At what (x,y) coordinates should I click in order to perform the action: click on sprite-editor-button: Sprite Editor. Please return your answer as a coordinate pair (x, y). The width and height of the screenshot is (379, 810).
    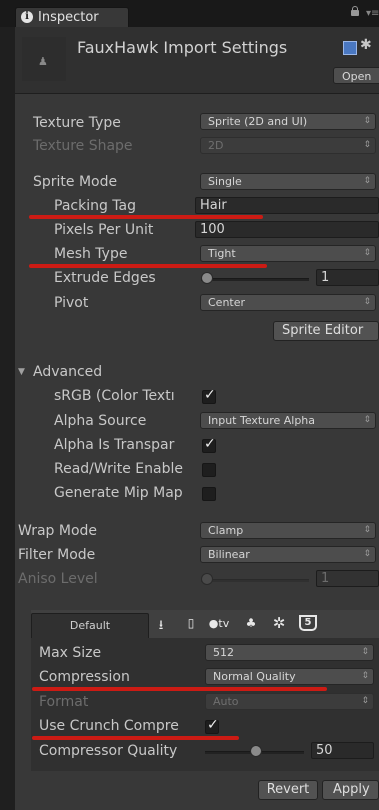
    Looking at the image, I should click on (326, 331).